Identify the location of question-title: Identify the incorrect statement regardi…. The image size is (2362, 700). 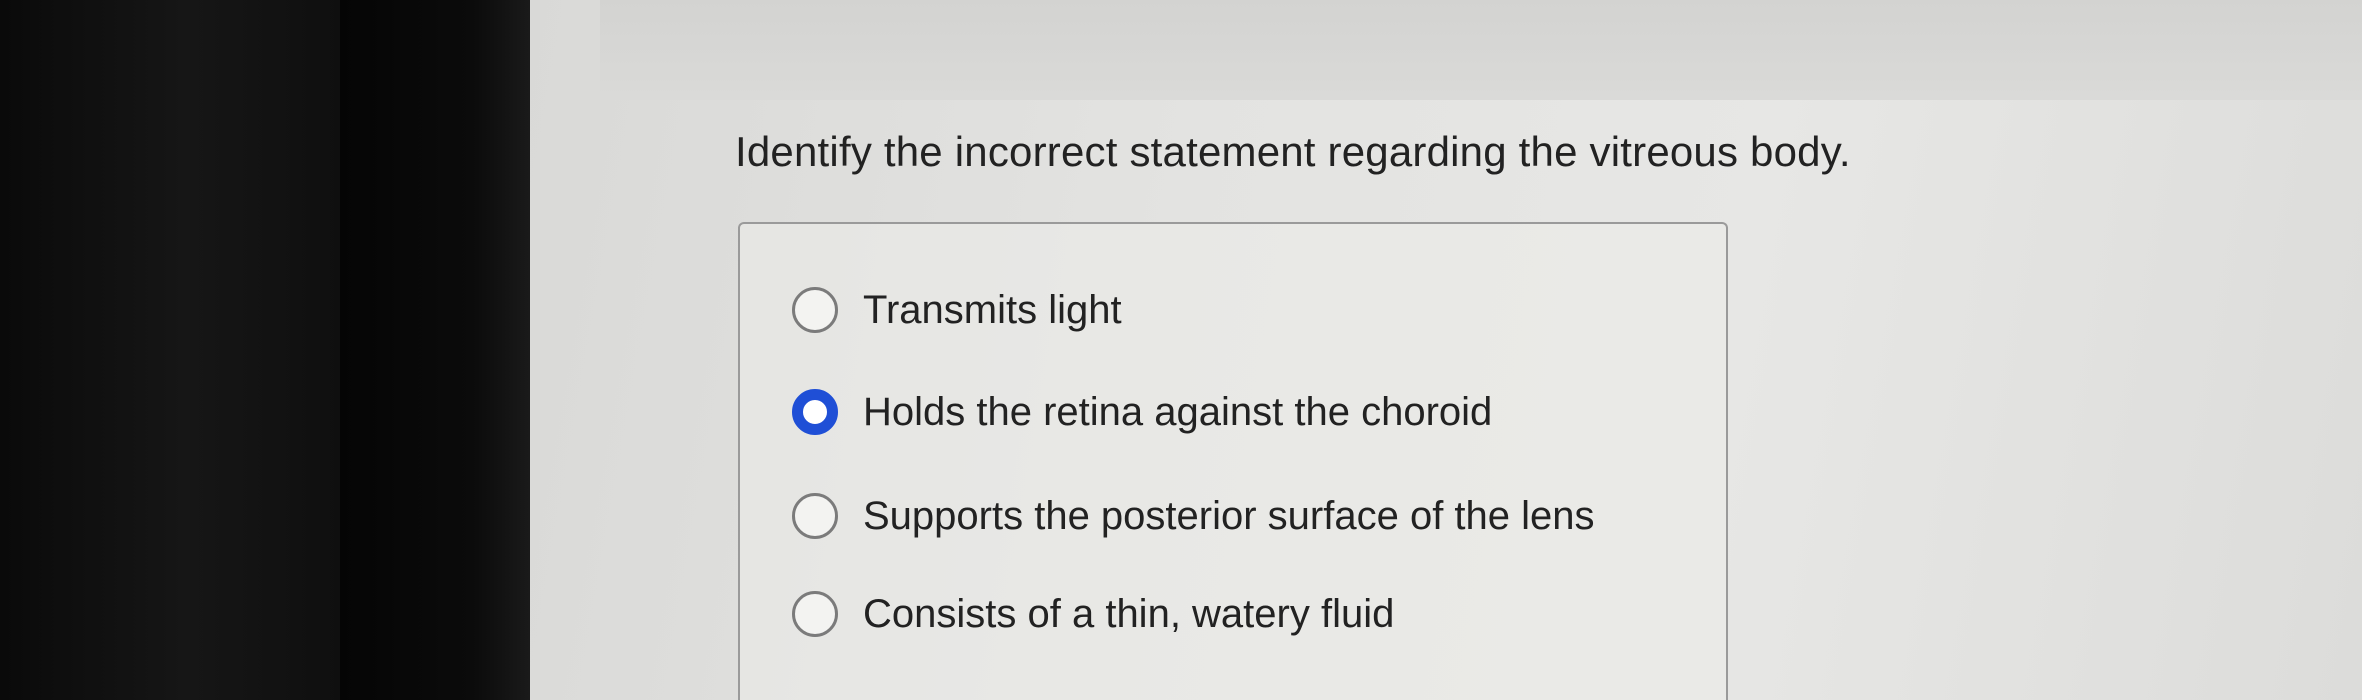
(1293, 151).